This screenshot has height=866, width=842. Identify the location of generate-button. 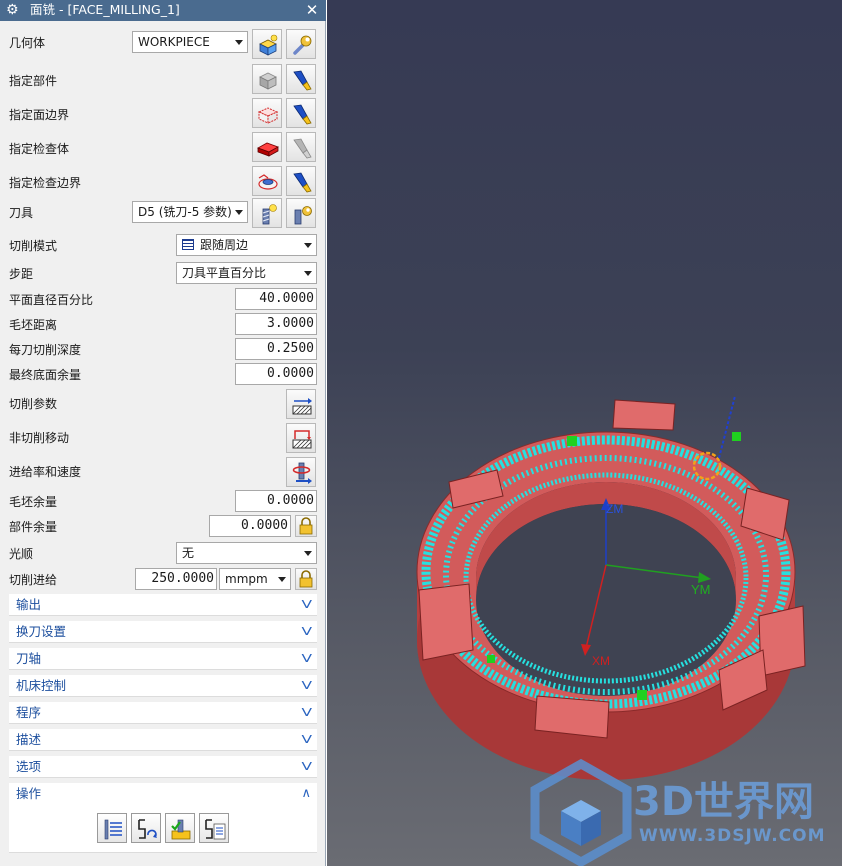
(112, 828).